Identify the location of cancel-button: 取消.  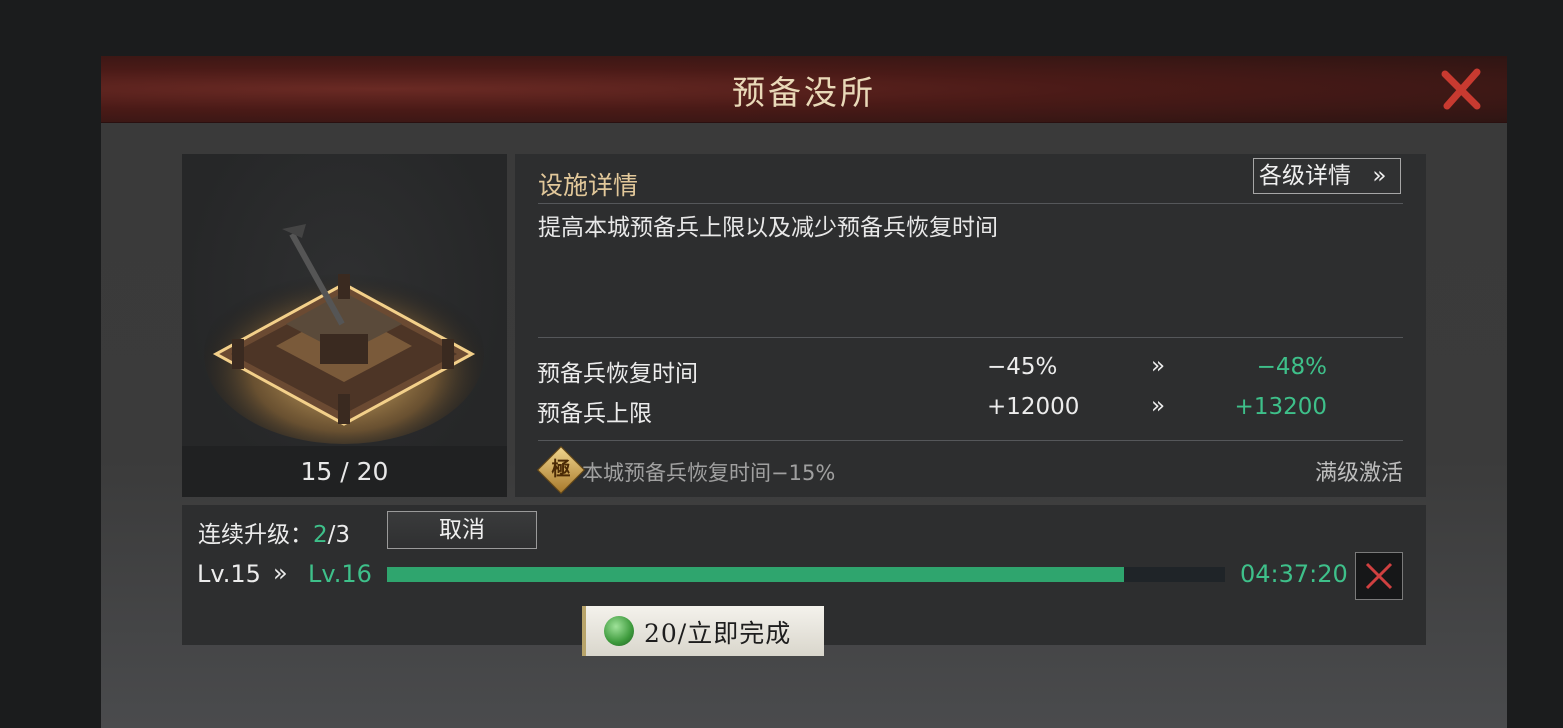
(462, 530).